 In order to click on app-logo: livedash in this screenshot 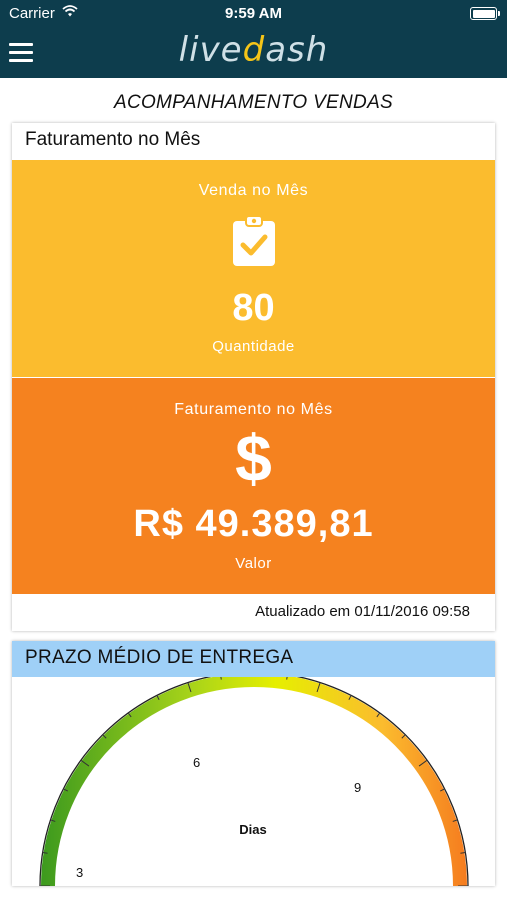, I will do `click(253, 50)`.